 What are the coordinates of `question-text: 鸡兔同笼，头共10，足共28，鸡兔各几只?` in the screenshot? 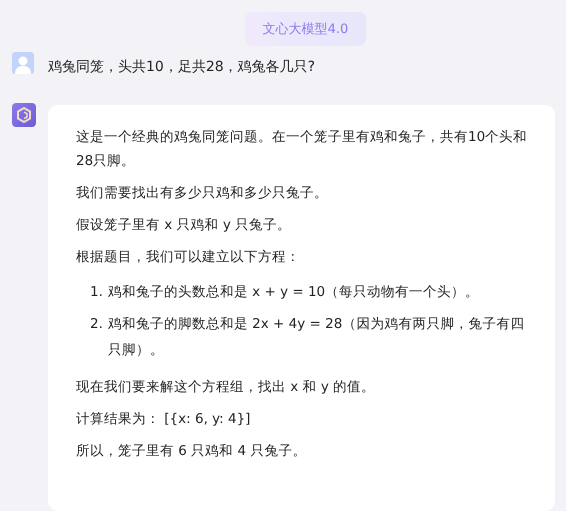 It's located at (182, 67).